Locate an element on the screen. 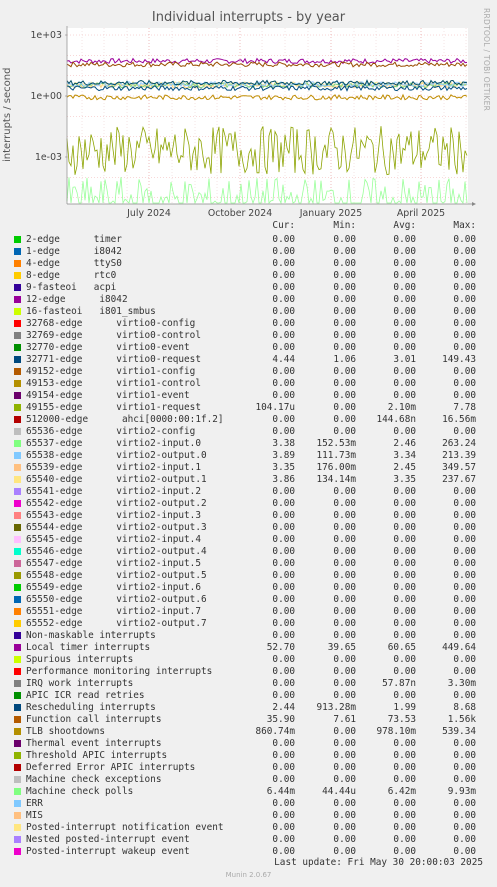  legend-row: Spurious interrupts 0.00 0.00 0.00 0.00 is located at coordinates (248, 660).